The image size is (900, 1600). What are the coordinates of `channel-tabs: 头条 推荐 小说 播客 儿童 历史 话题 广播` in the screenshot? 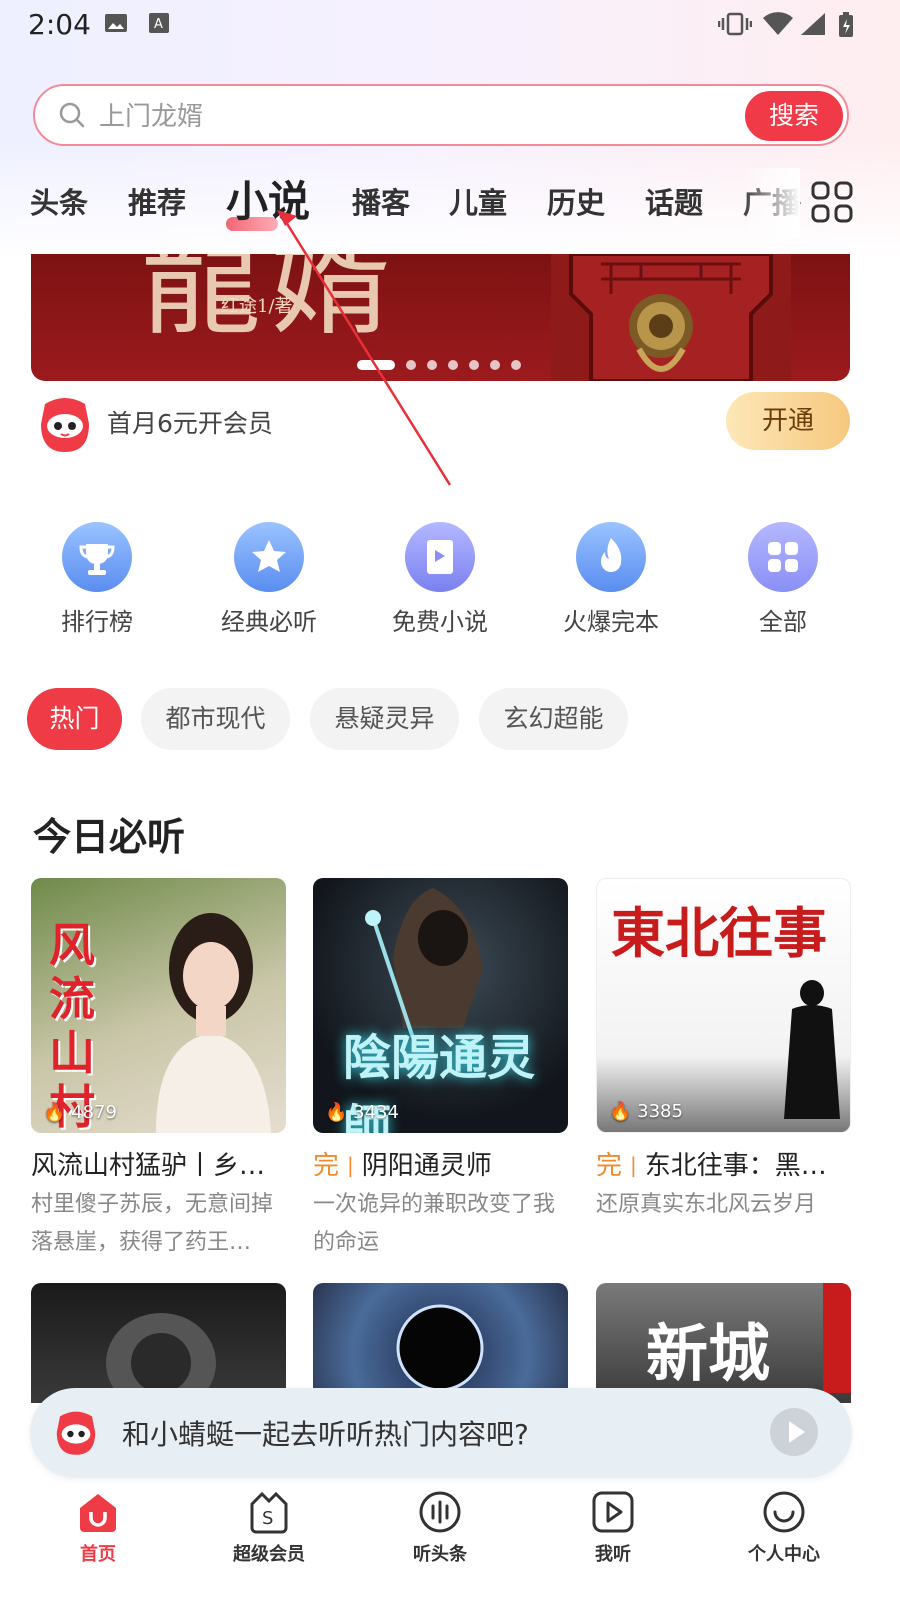 It's located at (450, 203).